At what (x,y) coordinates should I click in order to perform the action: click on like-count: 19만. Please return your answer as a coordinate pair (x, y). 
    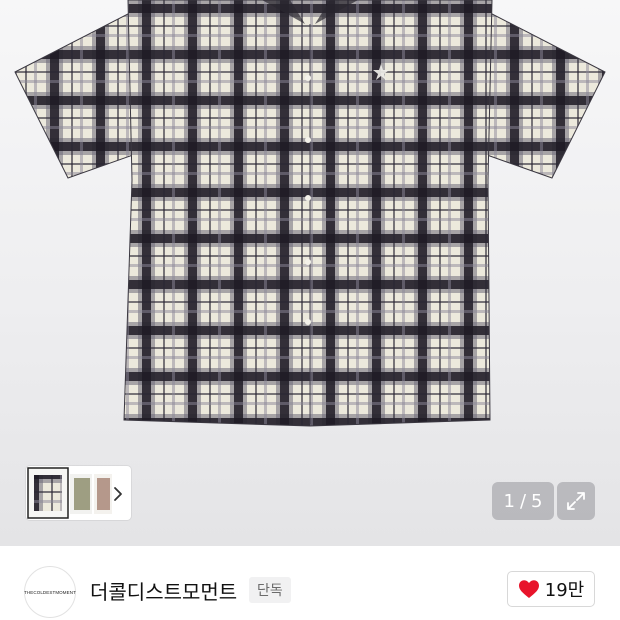
    Looking at the image, I should click on (564, 590).